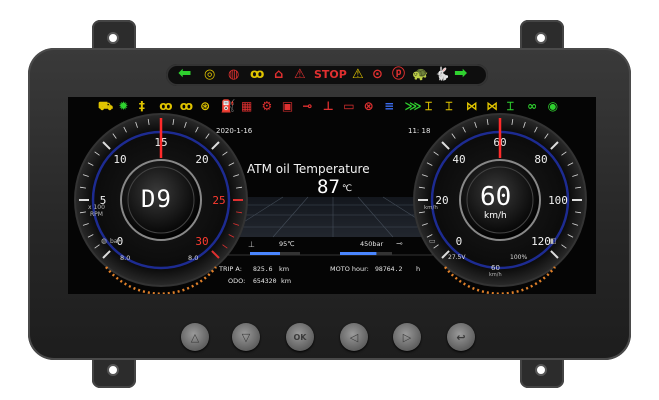 This screenshot has width=659, height=400. I want to click on down-icon: ▽, so click(246, 337).